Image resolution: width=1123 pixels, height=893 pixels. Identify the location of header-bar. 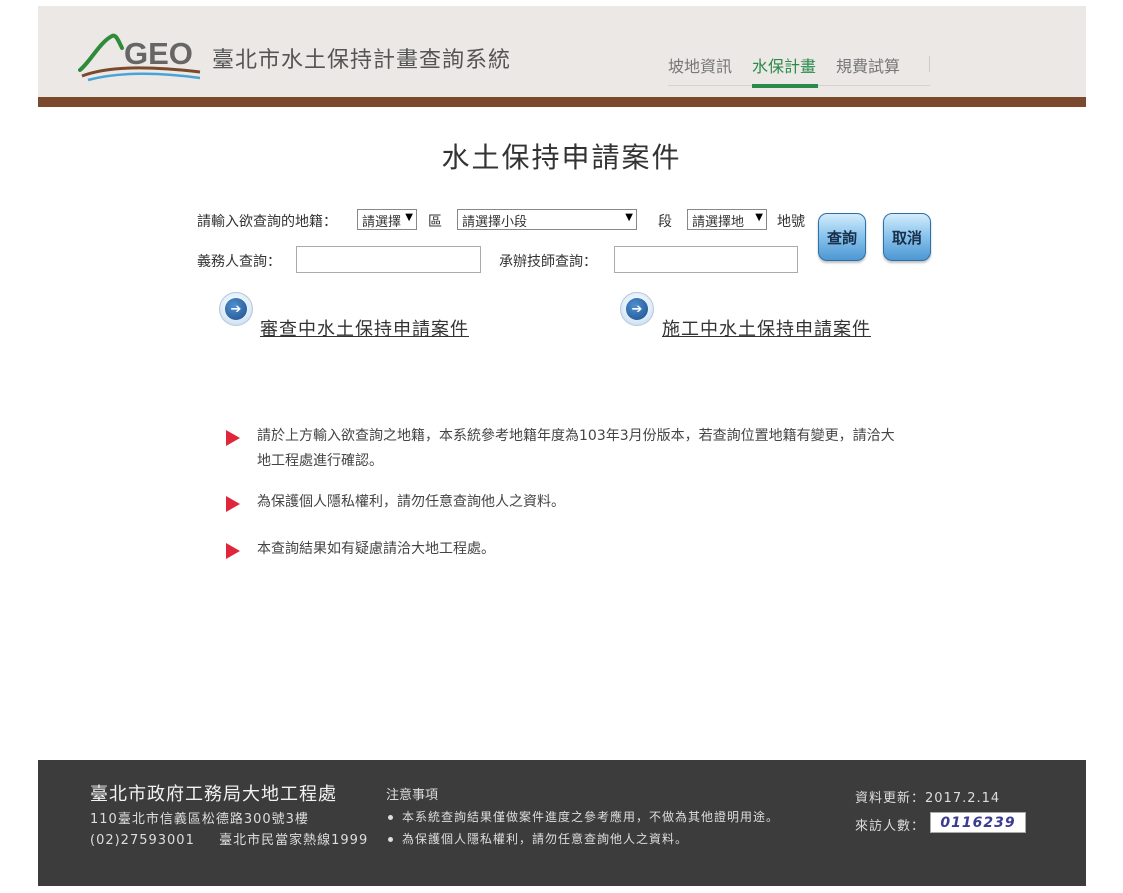
(562, 102).